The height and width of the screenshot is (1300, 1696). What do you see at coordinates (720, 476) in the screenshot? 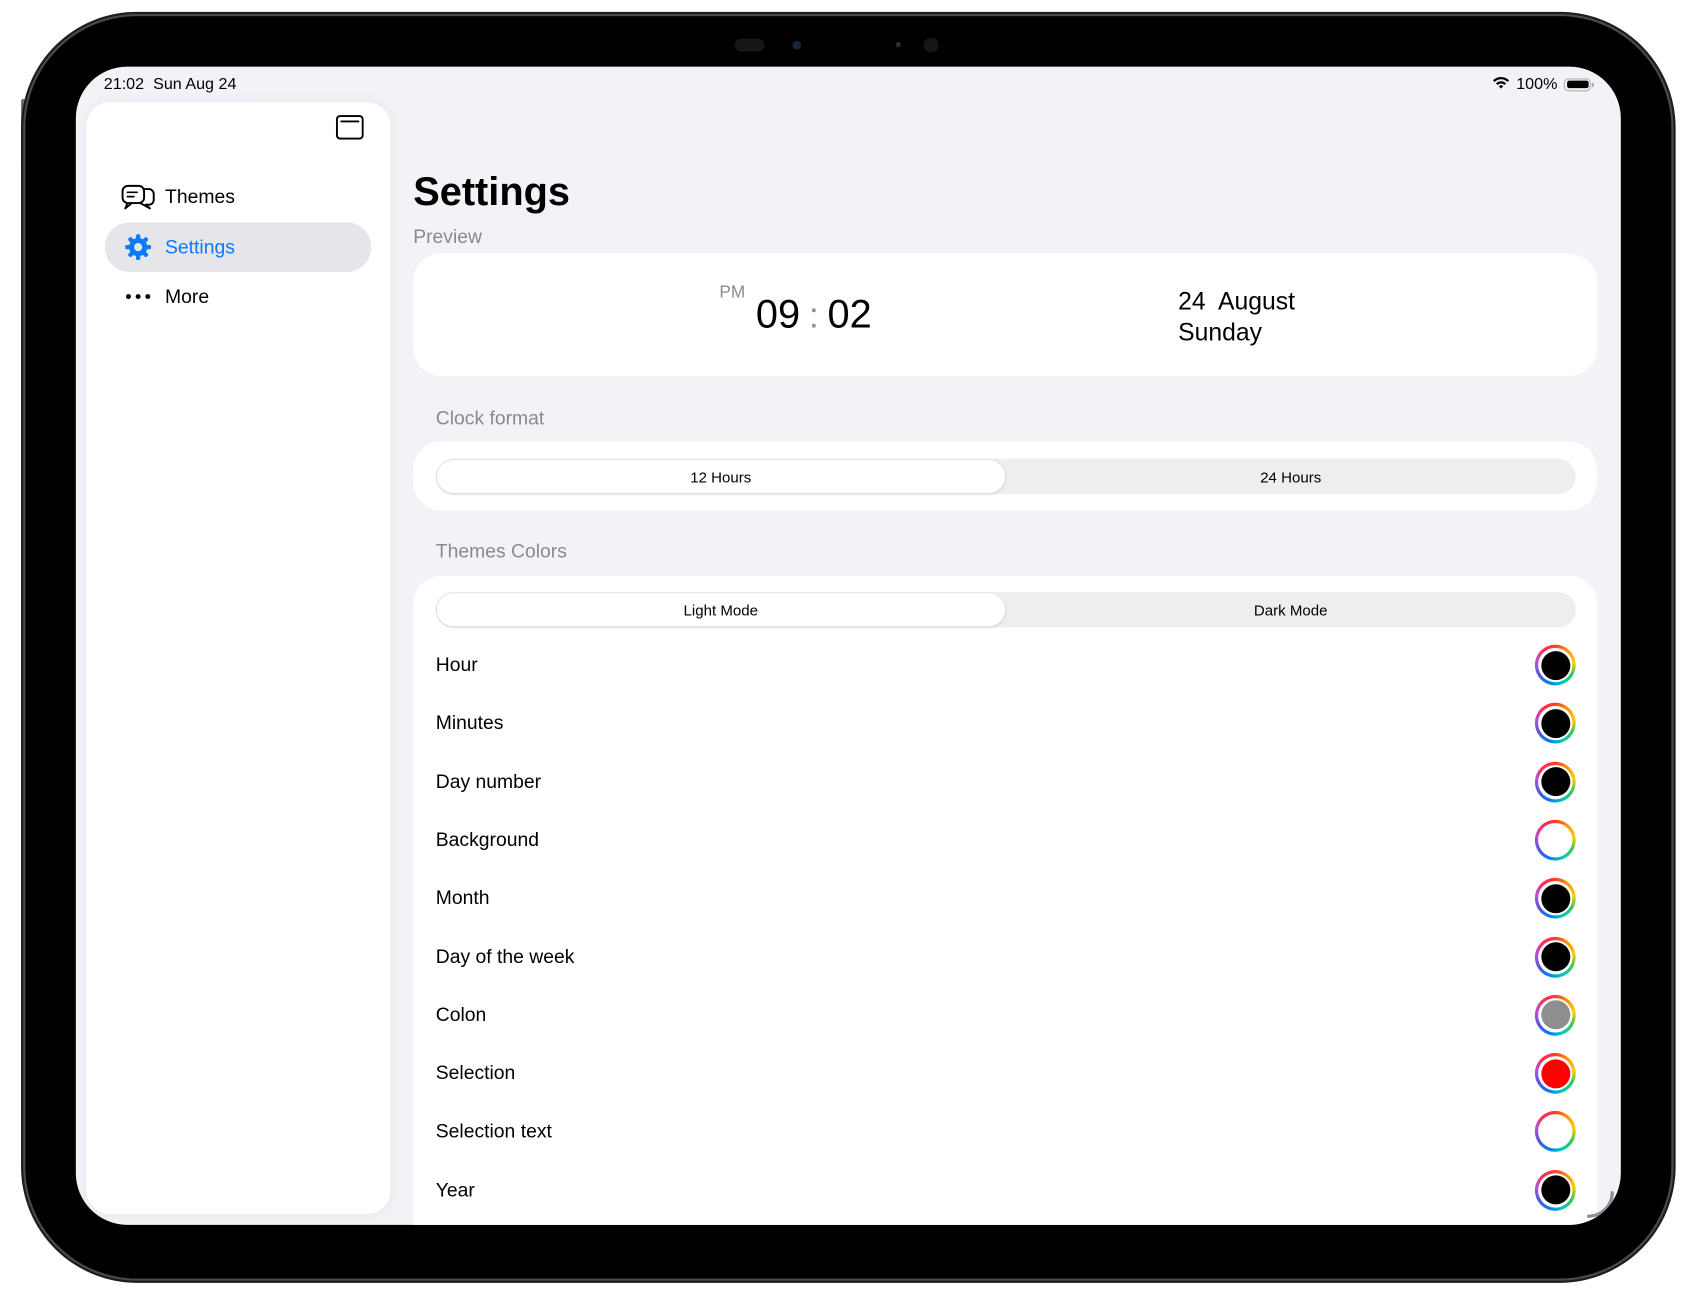
I see `segment-12-hours: 12 Hours` at bounding box center [720, 476].